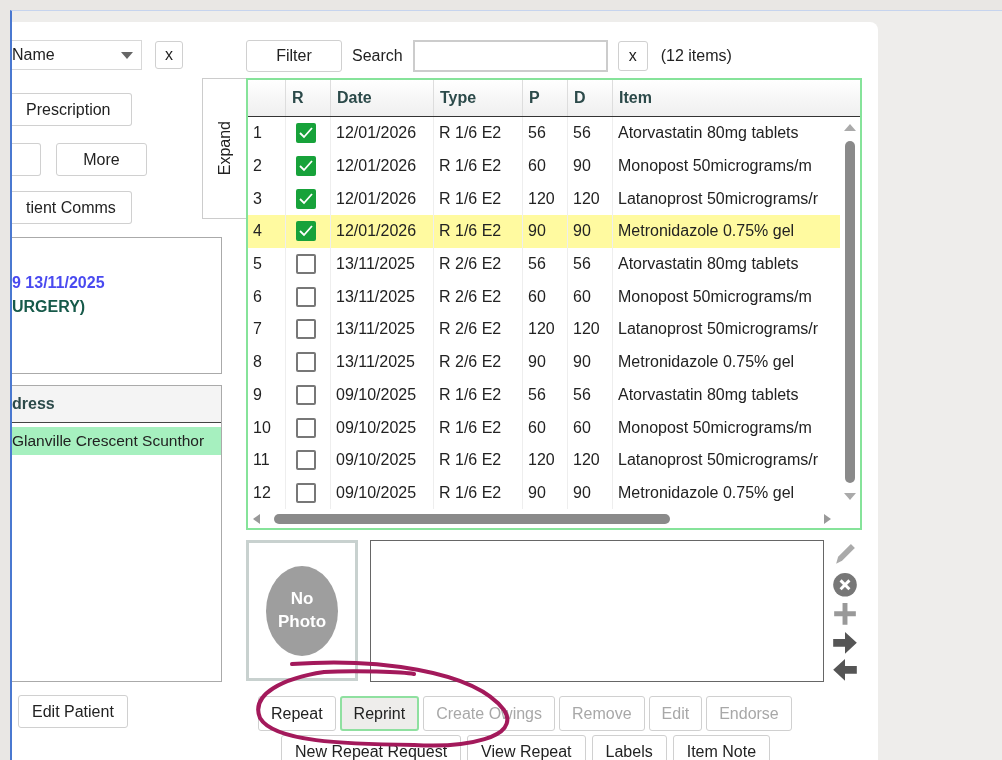 The height and width of the screenshot is (760, 1002). Describe the element at coordinates (544, 493) in the screenshot. I see `table-row: 12 09/10/2025 R 1/6 E2 90 90 Metronidazole 0.75% gel` at that location.